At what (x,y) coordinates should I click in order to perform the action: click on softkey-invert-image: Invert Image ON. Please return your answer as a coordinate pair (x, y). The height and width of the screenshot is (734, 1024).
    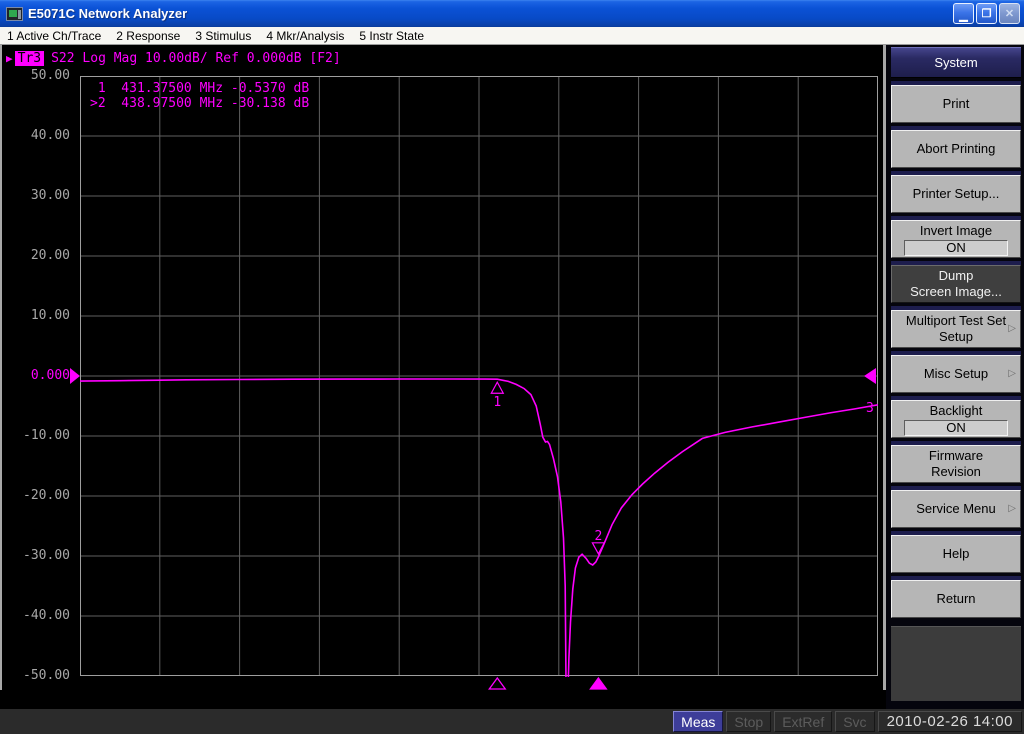
    Looking at the image, I should click on (956, 239).